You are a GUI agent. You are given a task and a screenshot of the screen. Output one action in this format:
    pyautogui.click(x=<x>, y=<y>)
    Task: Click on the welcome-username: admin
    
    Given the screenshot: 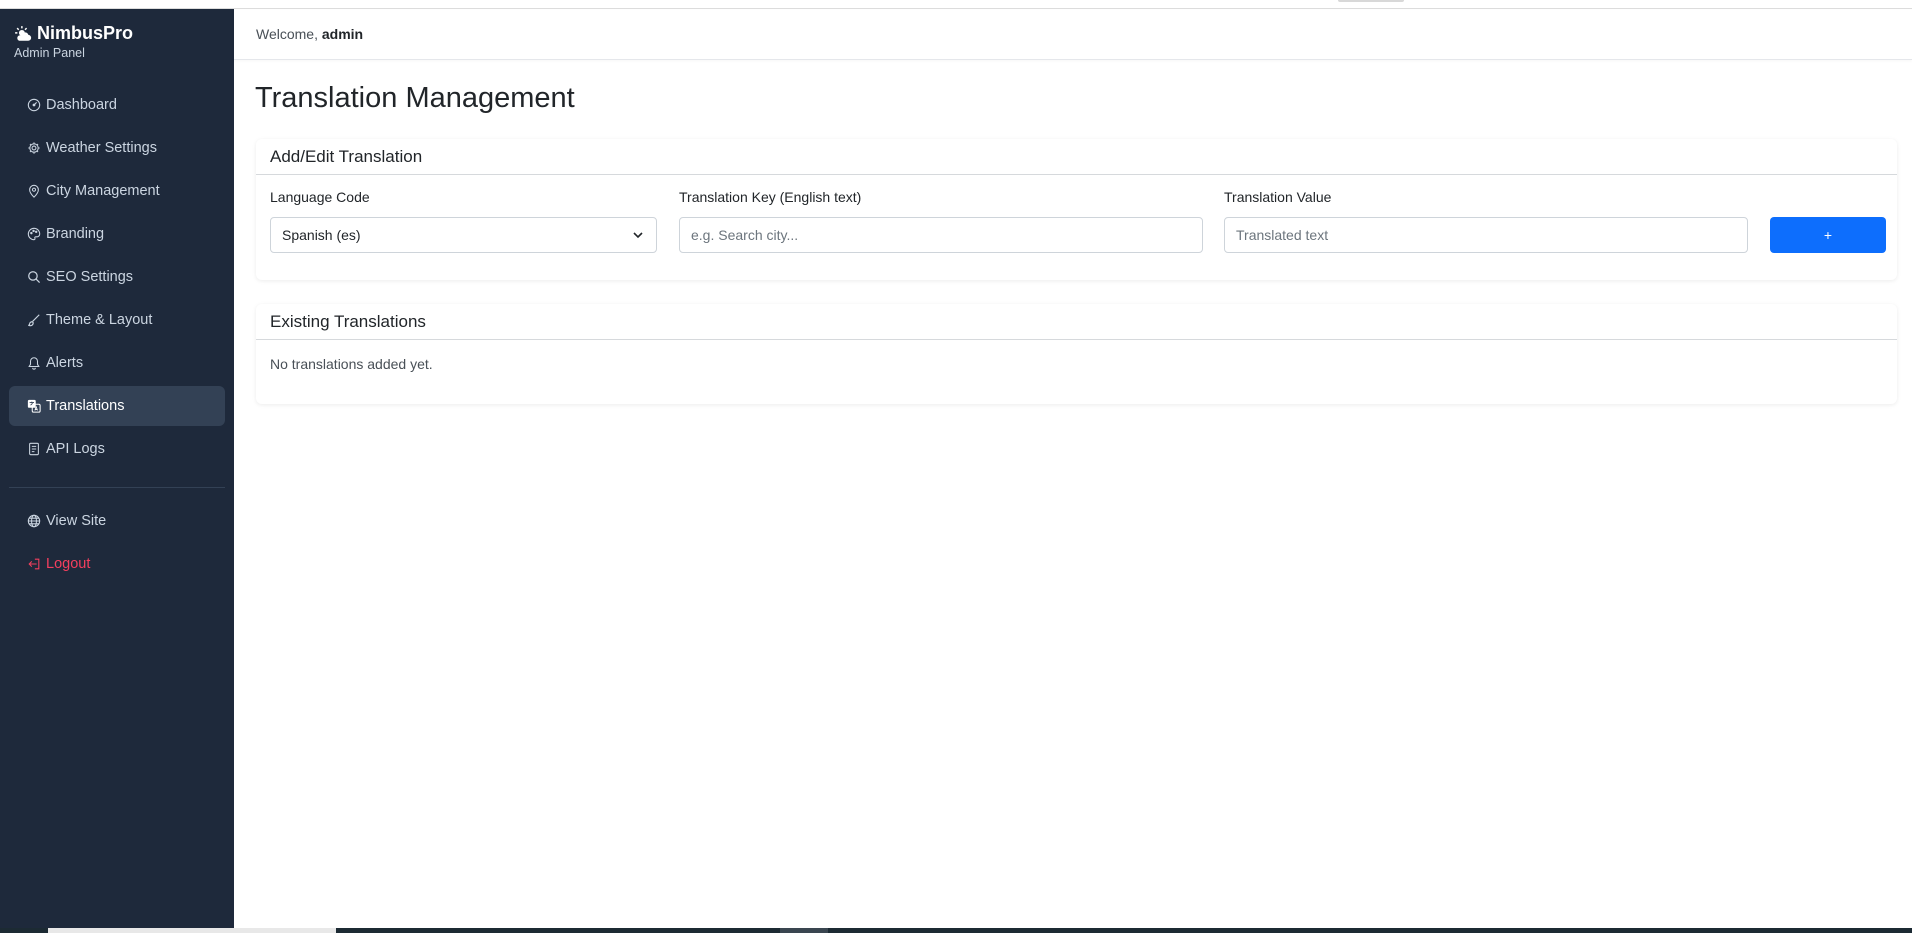 What is the action you would take?
    pyautogui.click(x=342, y=34)
    